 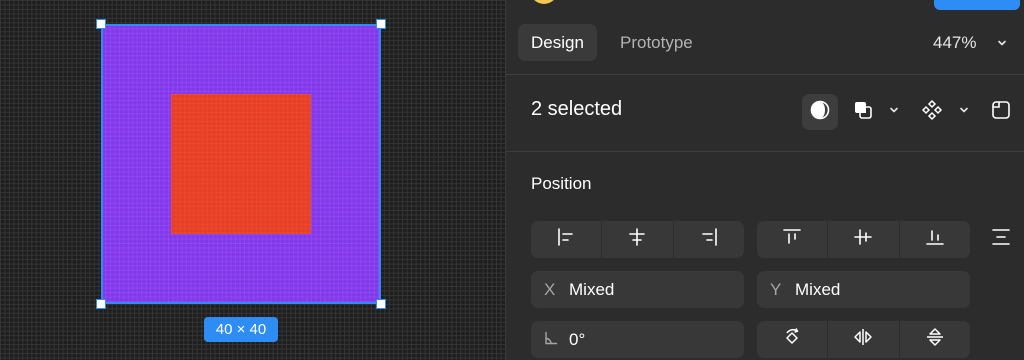 I want to click on transform-group, so click(x=863, y=339).